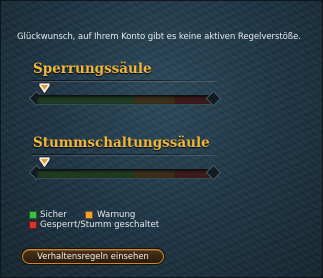  Describe the element at coordinates (125, 100) in the screenshot. I see `ban-meter-track` at that location.